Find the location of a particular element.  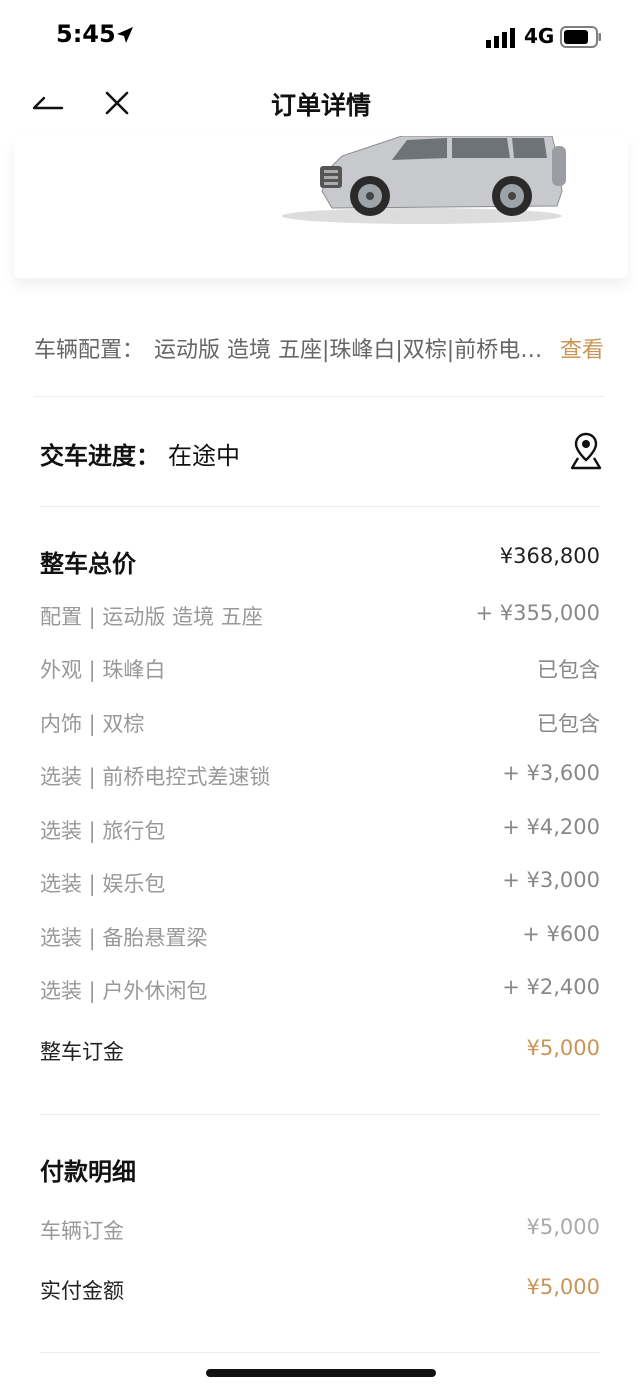

signal-icon is located at coordinates (500, 38).